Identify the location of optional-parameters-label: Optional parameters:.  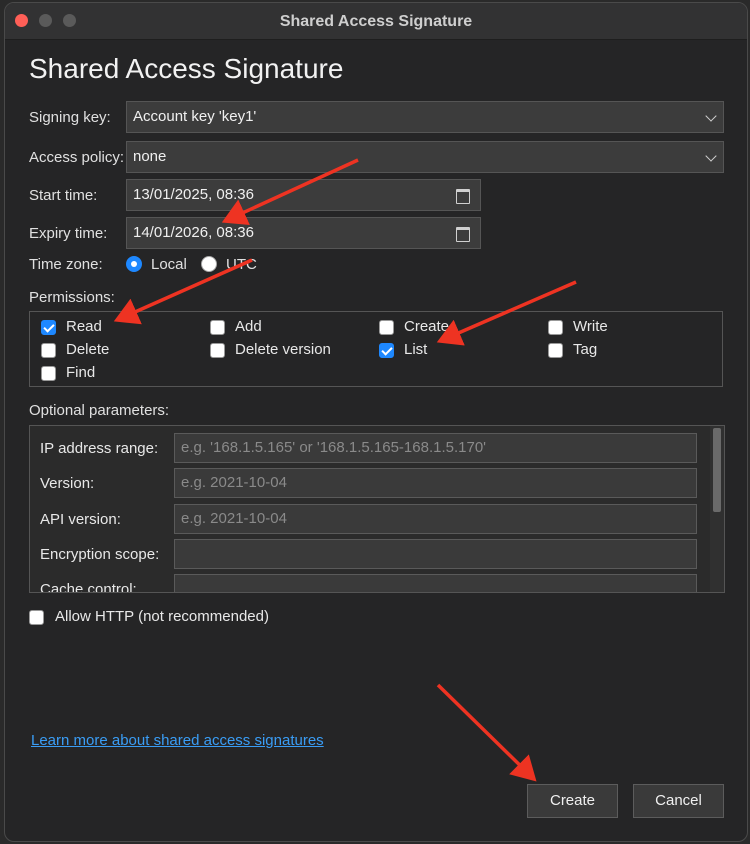
(99, 410).